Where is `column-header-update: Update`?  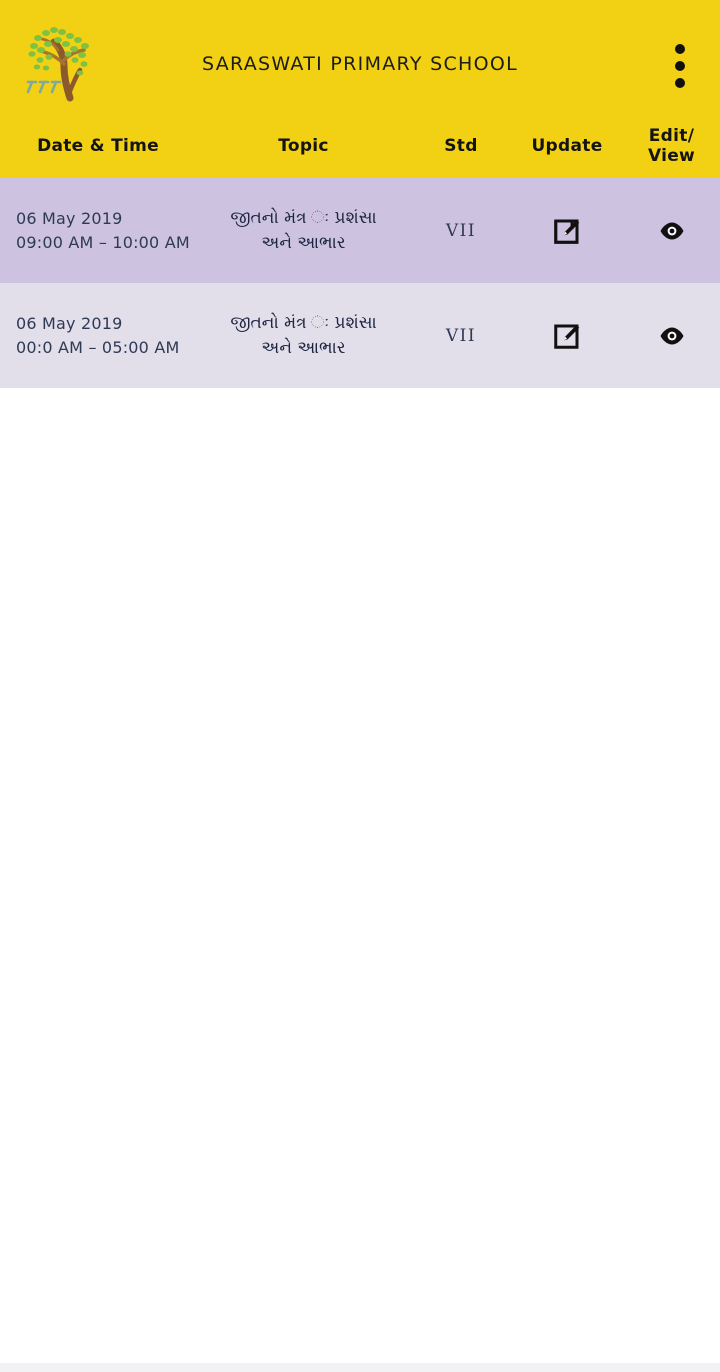
column-header-update: Update is located at coordinates (567, 145).